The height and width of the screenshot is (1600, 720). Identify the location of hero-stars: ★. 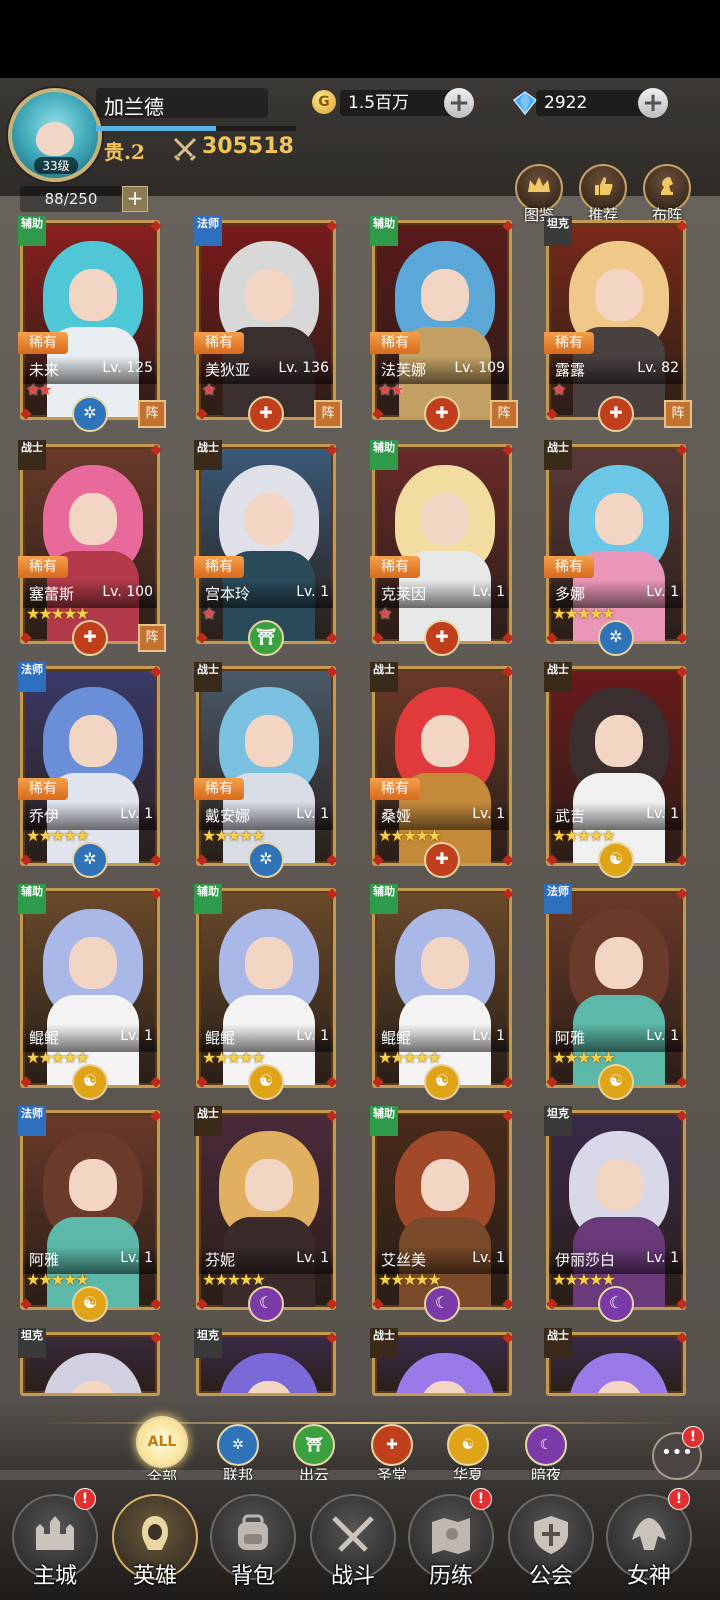
(385, 613).